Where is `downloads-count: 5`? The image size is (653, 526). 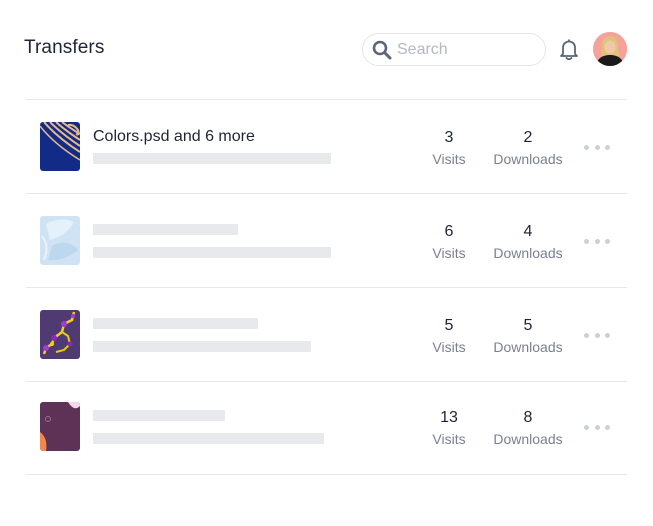
downloads-count: 5 is located at coordinates (528, 325).